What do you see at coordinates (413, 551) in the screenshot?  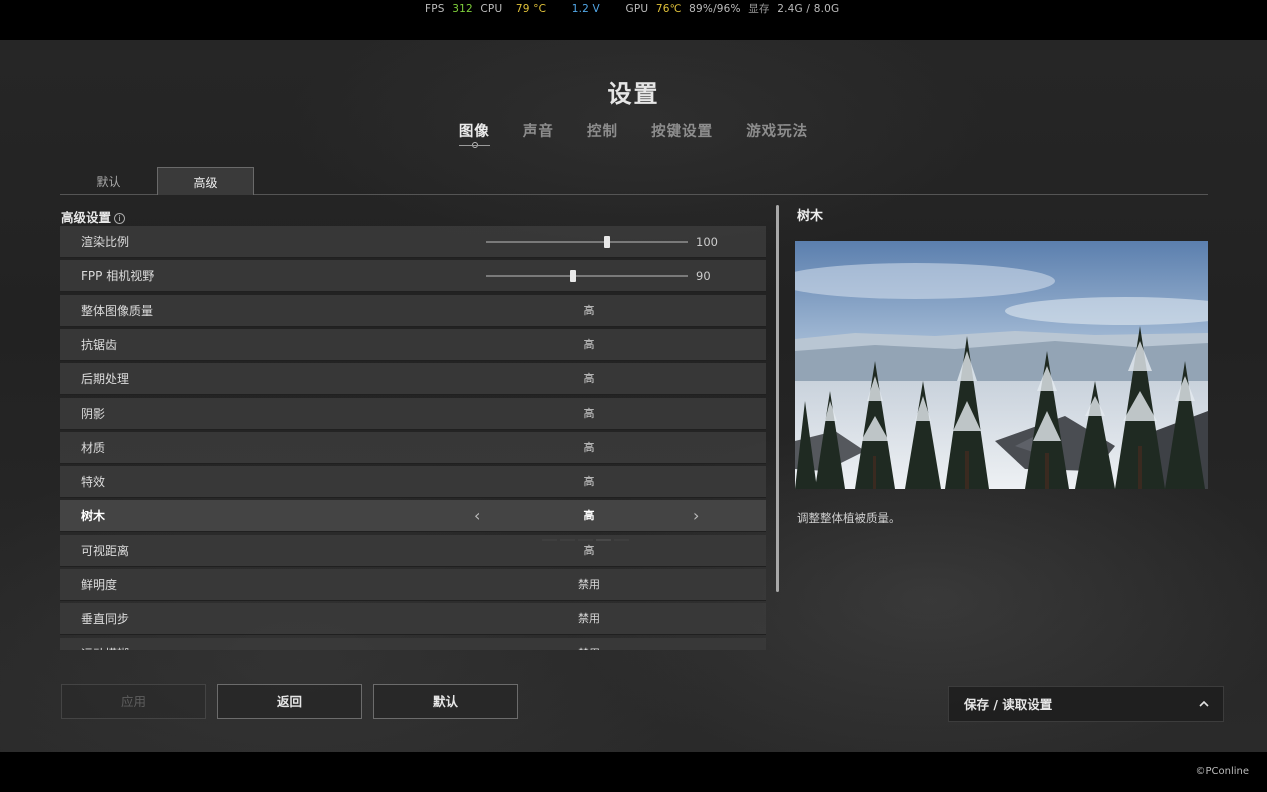 I see `setting-row: 可视距离 高` at bounding box center [413, 551].